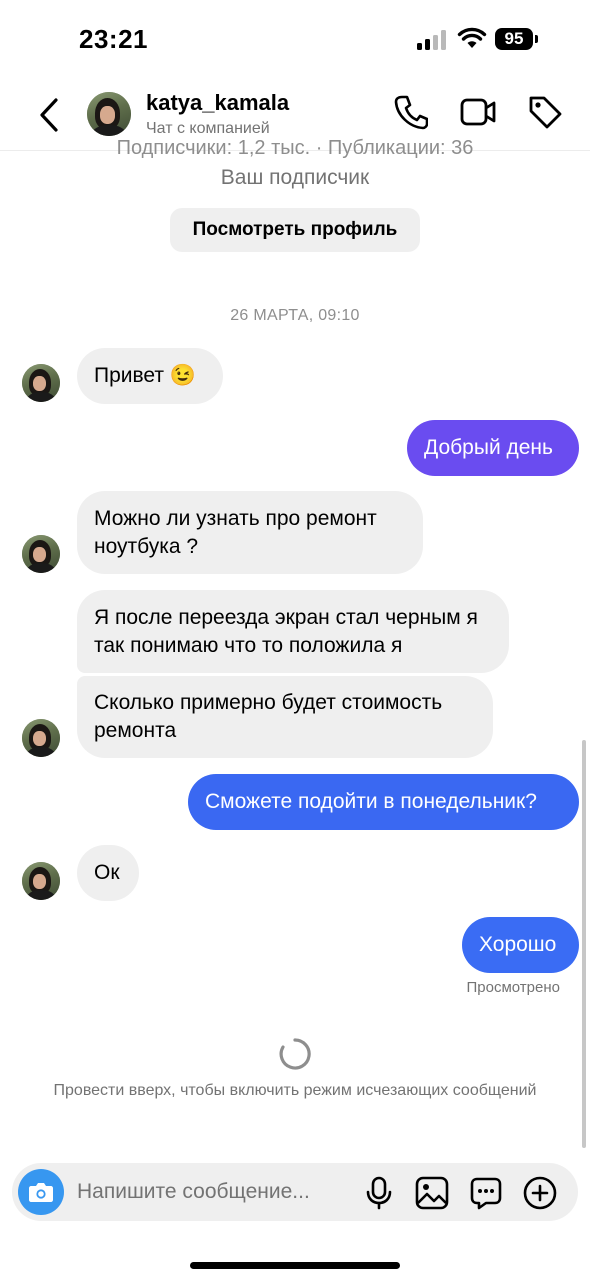 Image resolution: width=590 pixels, height=1280 pixels. What do you see at coordinates (536, 39) in the screenshot?
I see `battery-tip` at bounding box center [536, 39].